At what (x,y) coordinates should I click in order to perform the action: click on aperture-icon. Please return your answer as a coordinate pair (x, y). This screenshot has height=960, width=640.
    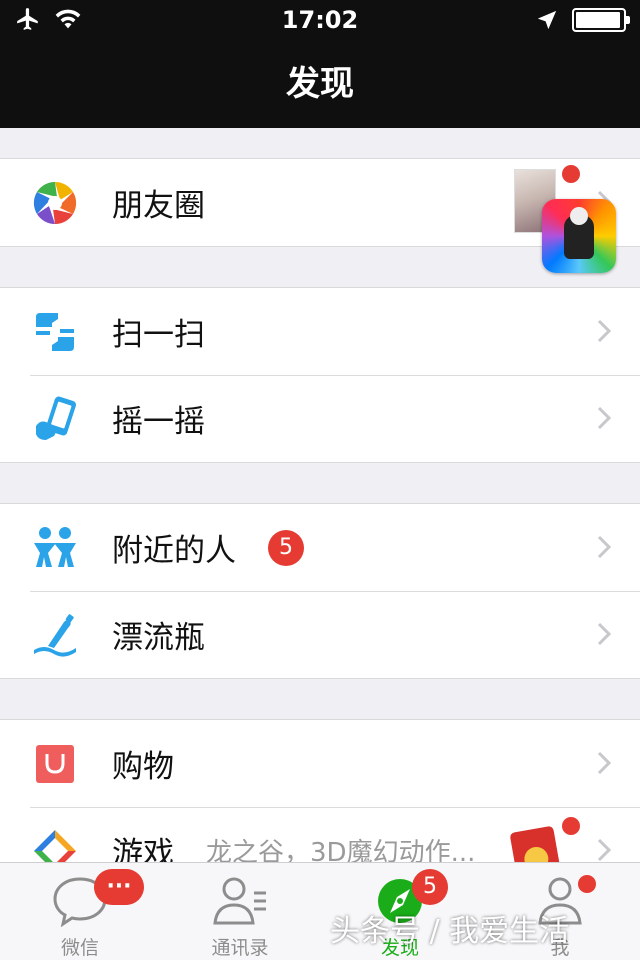
    Looking at the image, I should click on (55, 203).